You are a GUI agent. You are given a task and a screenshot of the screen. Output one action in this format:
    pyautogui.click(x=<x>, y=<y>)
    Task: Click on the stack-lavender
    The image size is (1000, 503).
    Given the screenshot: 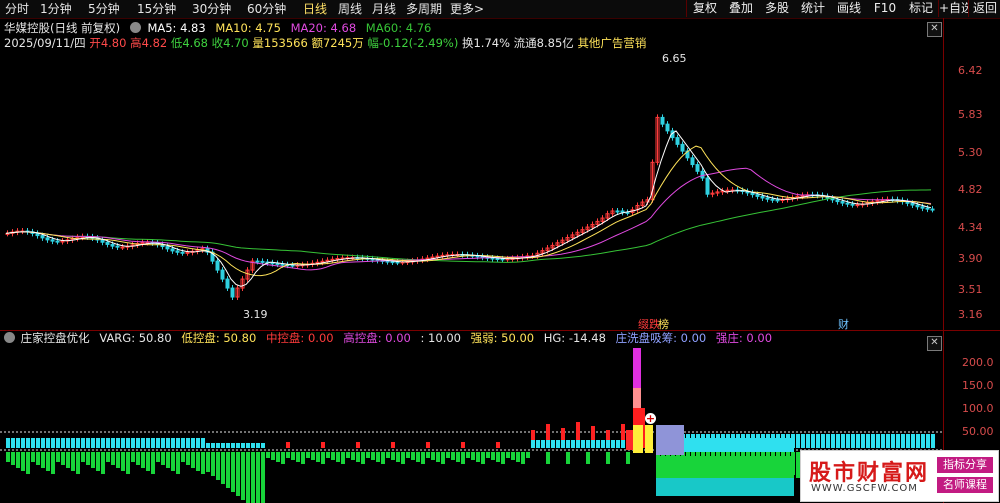 What is the action you would take?
    pyautogui.click(x=670, y=440)
    